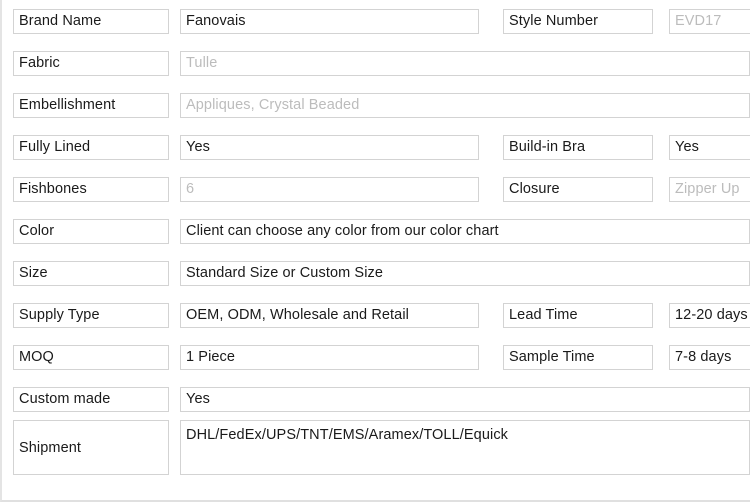  Describe the element at coordinates (709, 147) in the screenshot. I see `field-value-build-in-bra: Yes` at that location.